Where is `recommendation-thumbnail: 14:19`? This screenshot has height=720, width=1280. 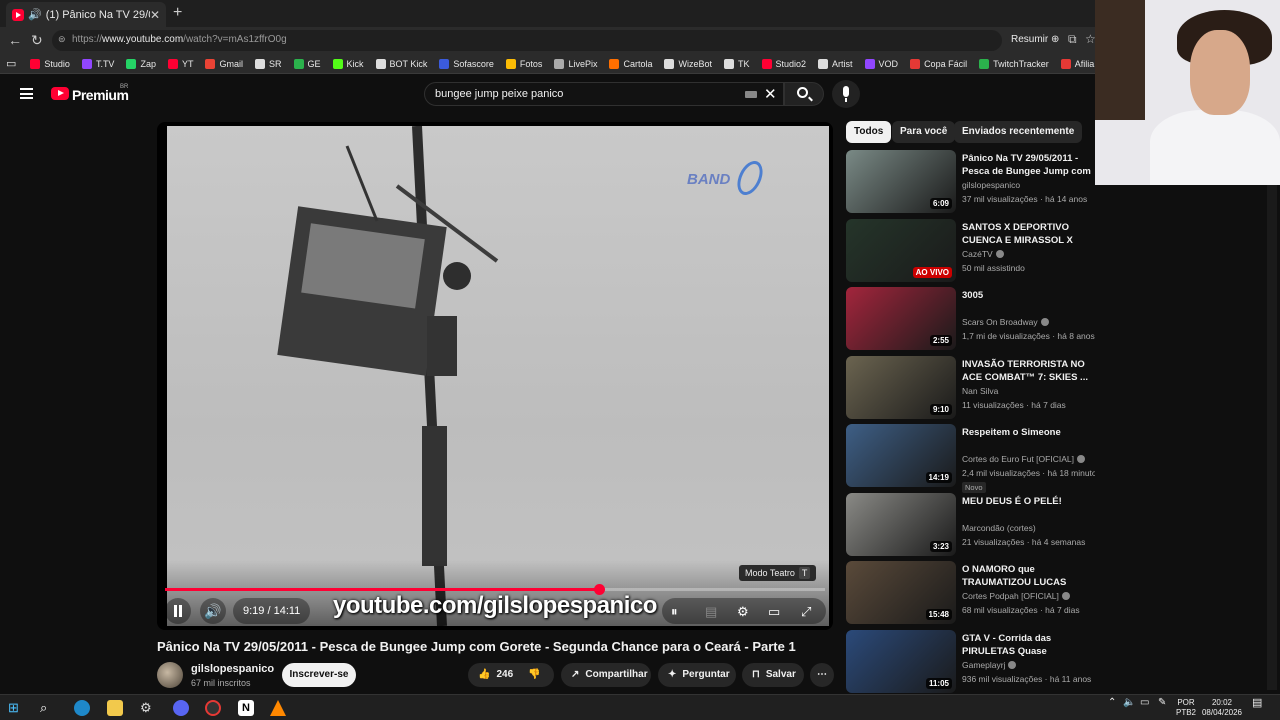
recommendation-thumbnail: 14:19 is located at coordinates (901, 455).